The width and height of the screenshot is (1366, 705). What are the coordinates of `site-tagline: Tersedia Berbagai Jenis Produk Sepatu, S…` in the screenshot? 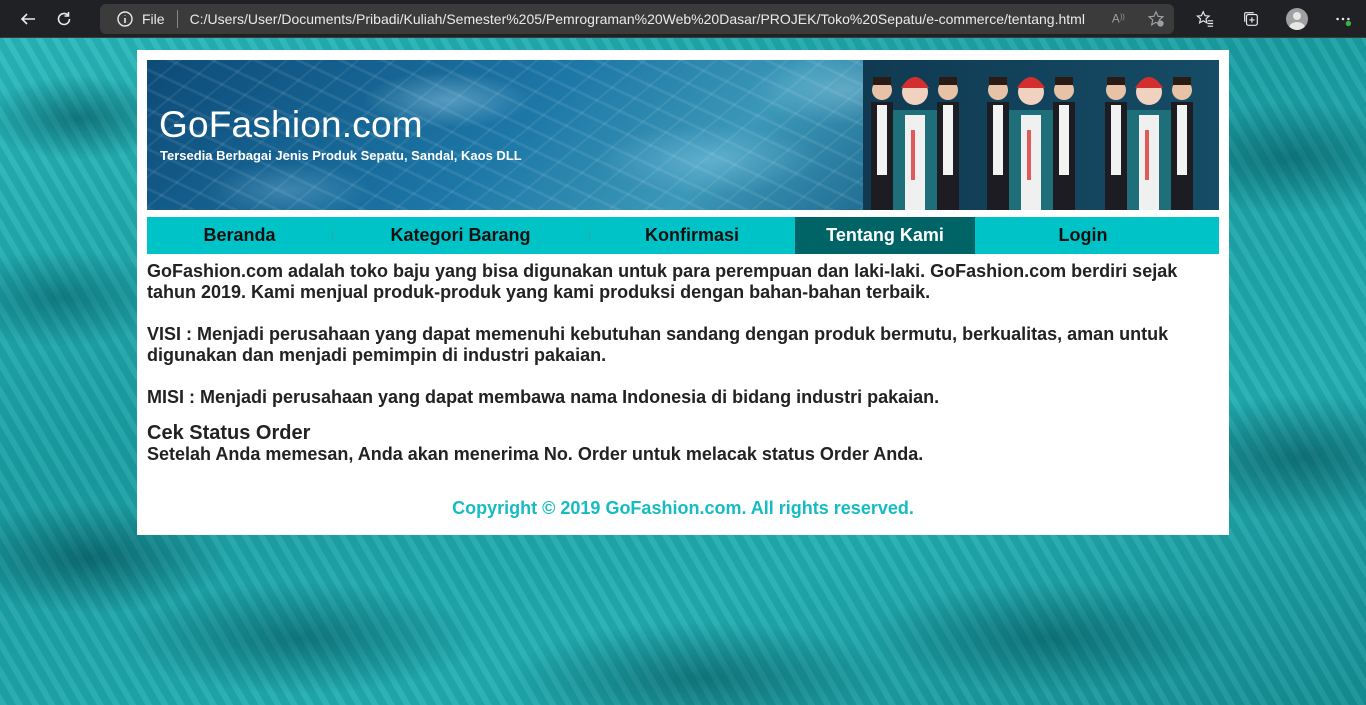 It's located at (341, 155).